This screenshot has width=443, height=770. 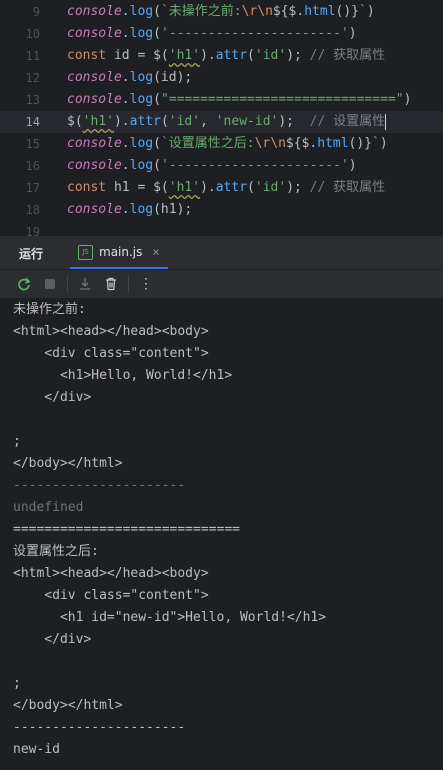 I want to click on console-line: </body></html>, so click(x=68, y=705).